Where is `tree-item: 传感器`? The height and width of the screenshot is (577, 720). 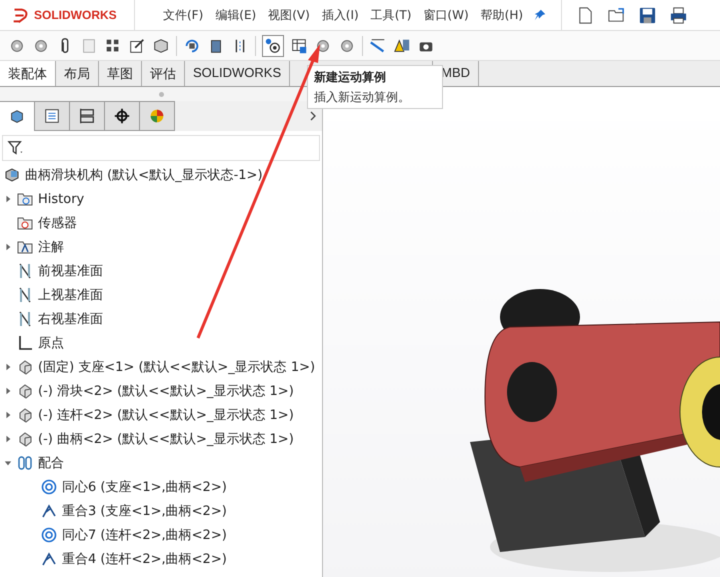 tree-item: 传感器 is located at coordinates (57, 223).